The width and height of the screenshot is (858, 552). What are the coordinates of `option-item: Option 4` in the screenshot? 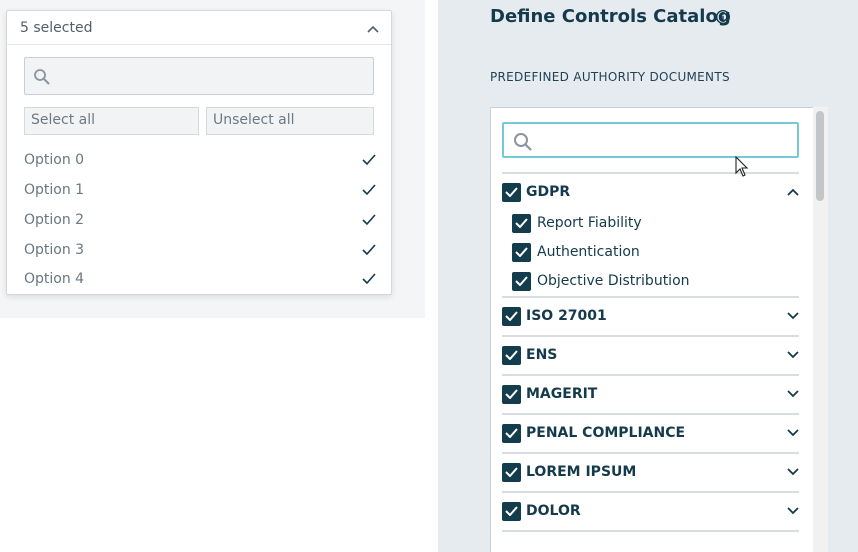 It's located at (200, 279).